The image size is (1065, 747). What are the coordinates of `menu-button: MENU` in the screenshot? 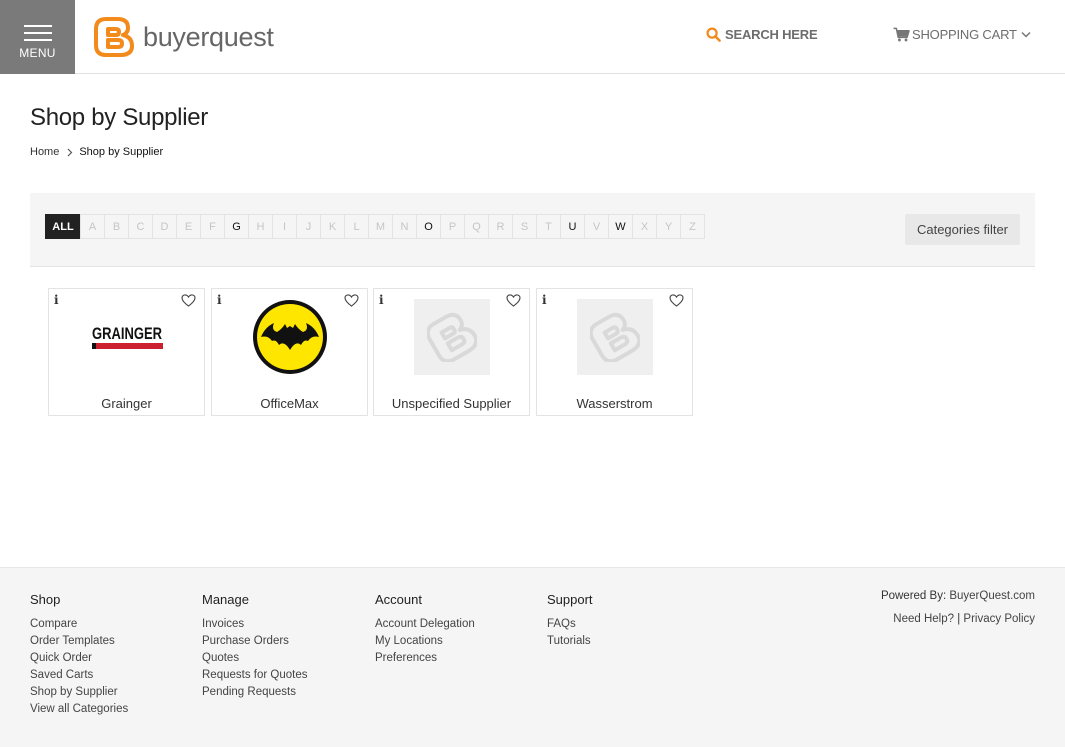 It's located at (37, 37).